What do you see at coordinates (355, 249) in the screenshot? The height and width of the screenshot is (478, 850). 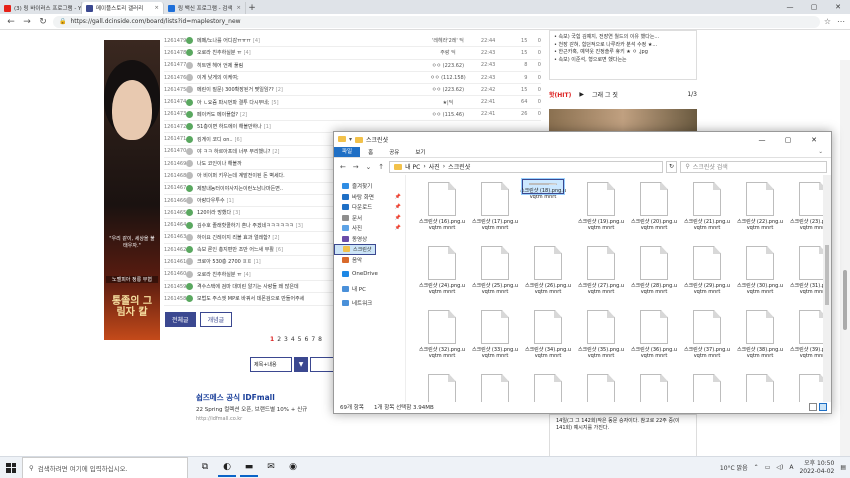 I see `nav-item: 스크린샷` at bounding box center [355, 249].